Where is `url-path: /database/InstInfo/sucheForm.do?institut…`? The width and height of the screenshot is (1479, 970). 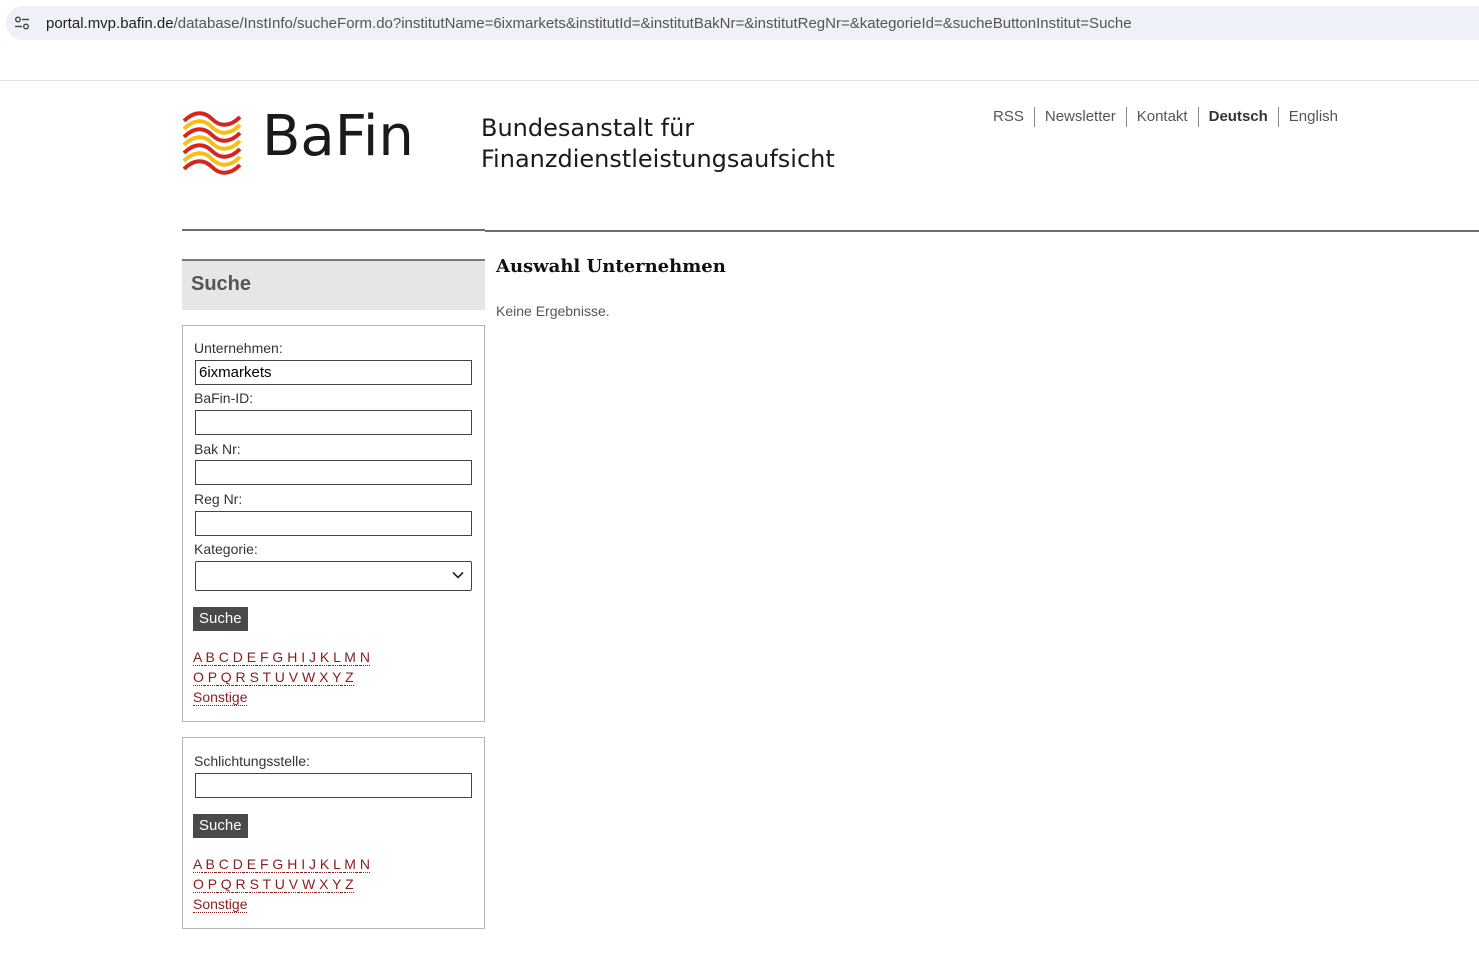
url-path: /database/InstInfo/sucheForm.do?institut… is located at coordinates (652, 23).